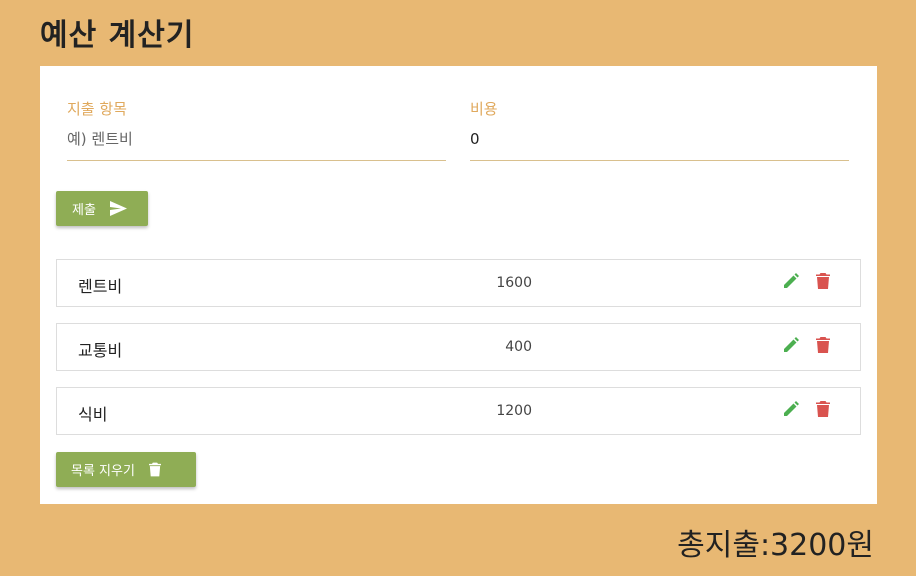 This screenshot has width=916, height=576. What do you see at coordinates (514, 411) in the screenshot?
I see `item-amount: 1200` at bounding box center [514, 411].